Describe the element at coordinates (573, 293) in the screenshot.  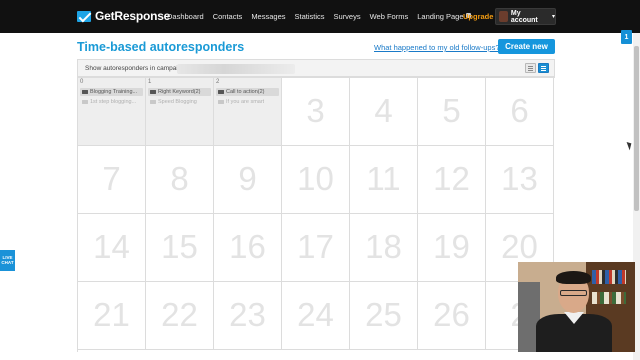
I see `webcam-person-glasses` at that location.